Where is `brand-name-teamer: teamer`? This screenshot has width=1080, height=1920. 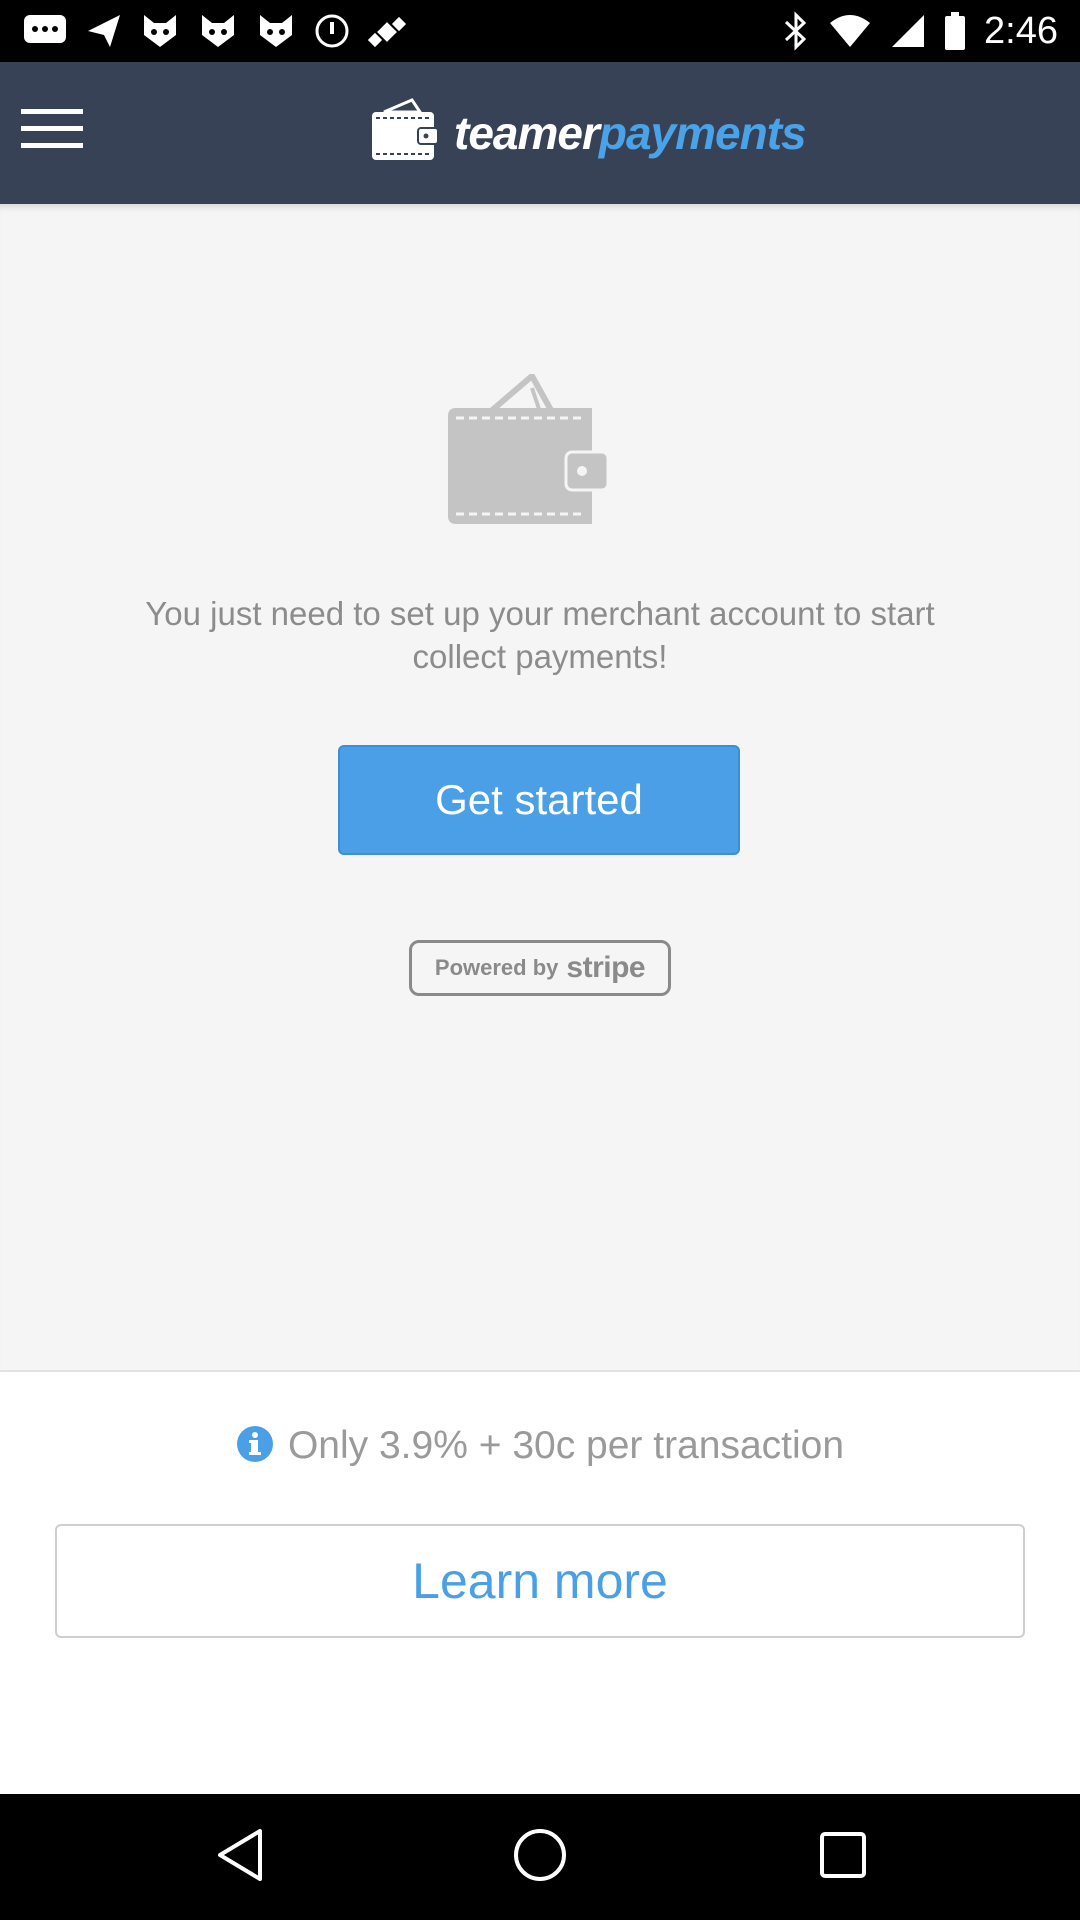
brand-name-teamer: teamer is located at coordinates (527, 133).